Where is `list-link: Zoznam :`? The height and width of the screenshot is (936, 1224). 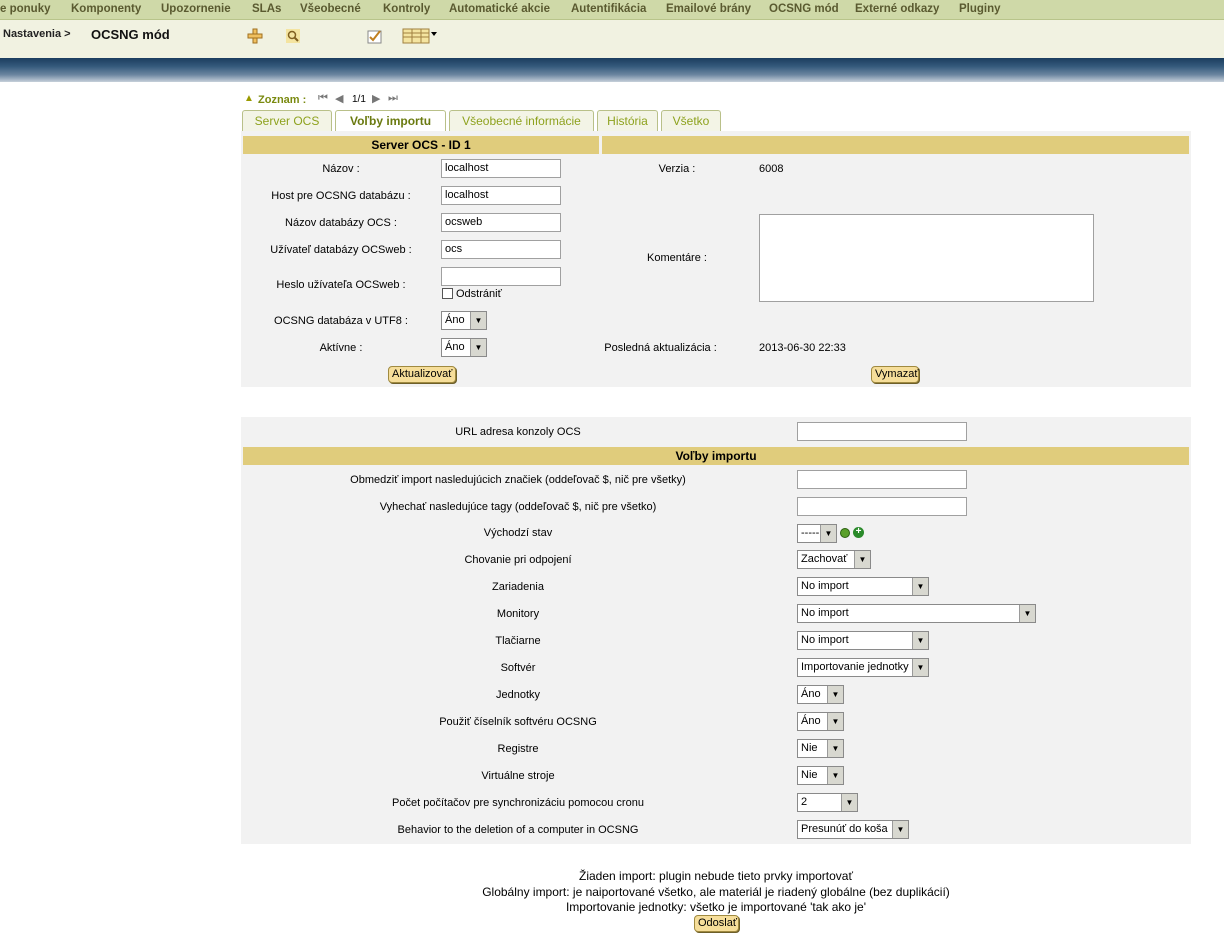
list-link: Zoznam : is located at coordinates (282, 100).